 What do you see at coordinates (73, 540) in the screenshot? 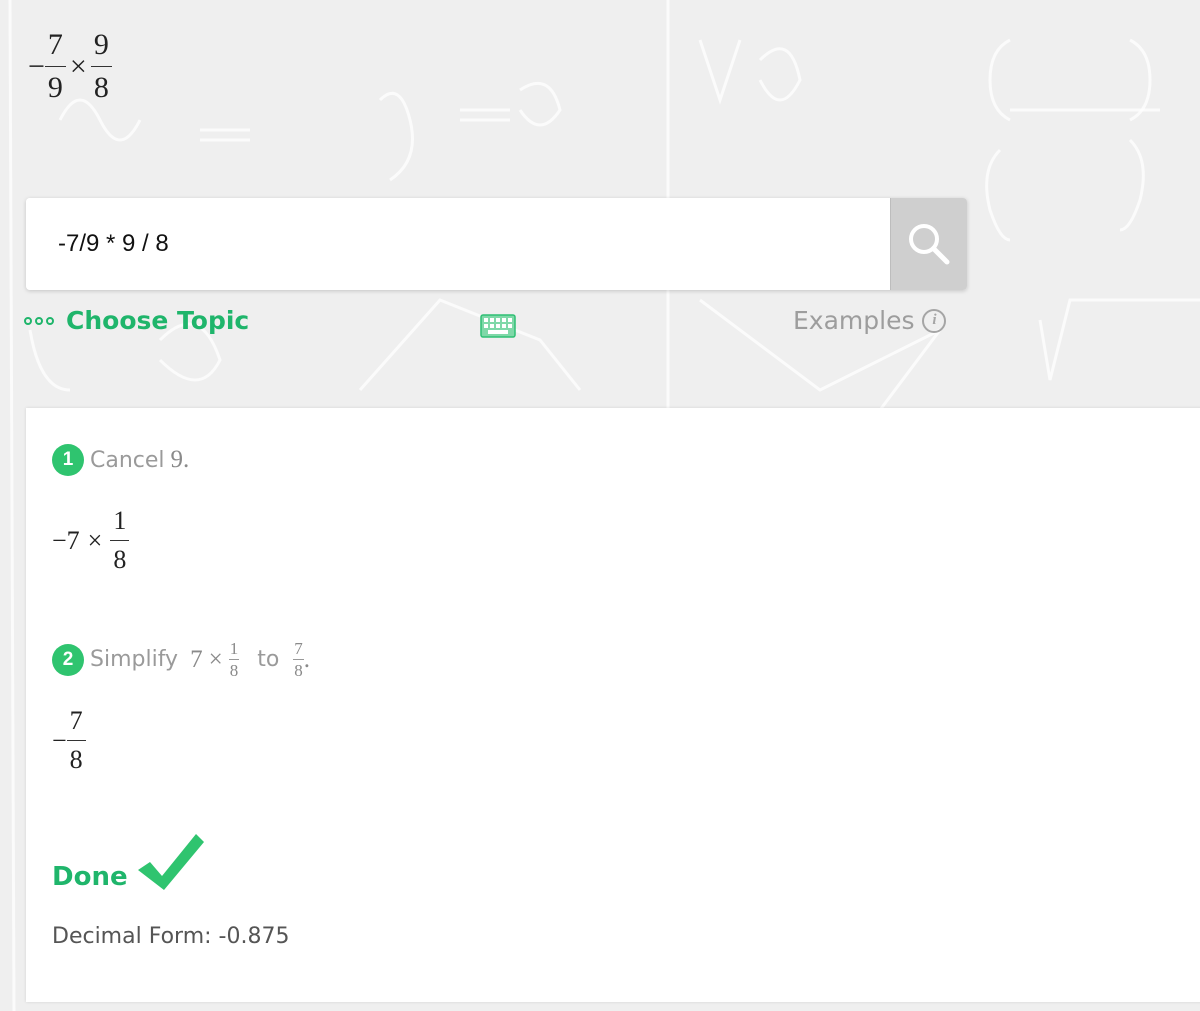
I see `whole-number: 7` at bounding box center [73, 540].